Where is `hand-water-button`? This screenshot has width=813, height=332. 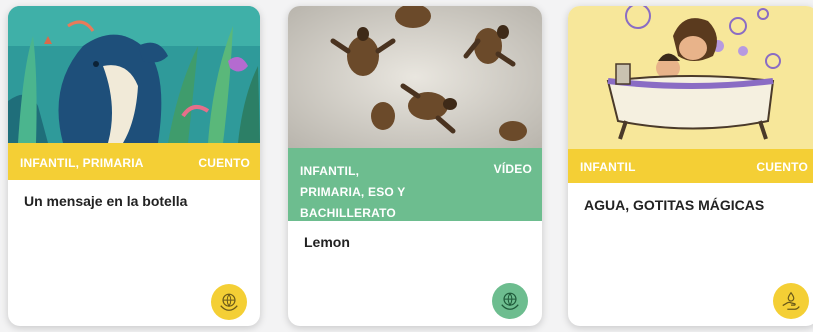 hand-water-button is located at coordinates (791, 301).